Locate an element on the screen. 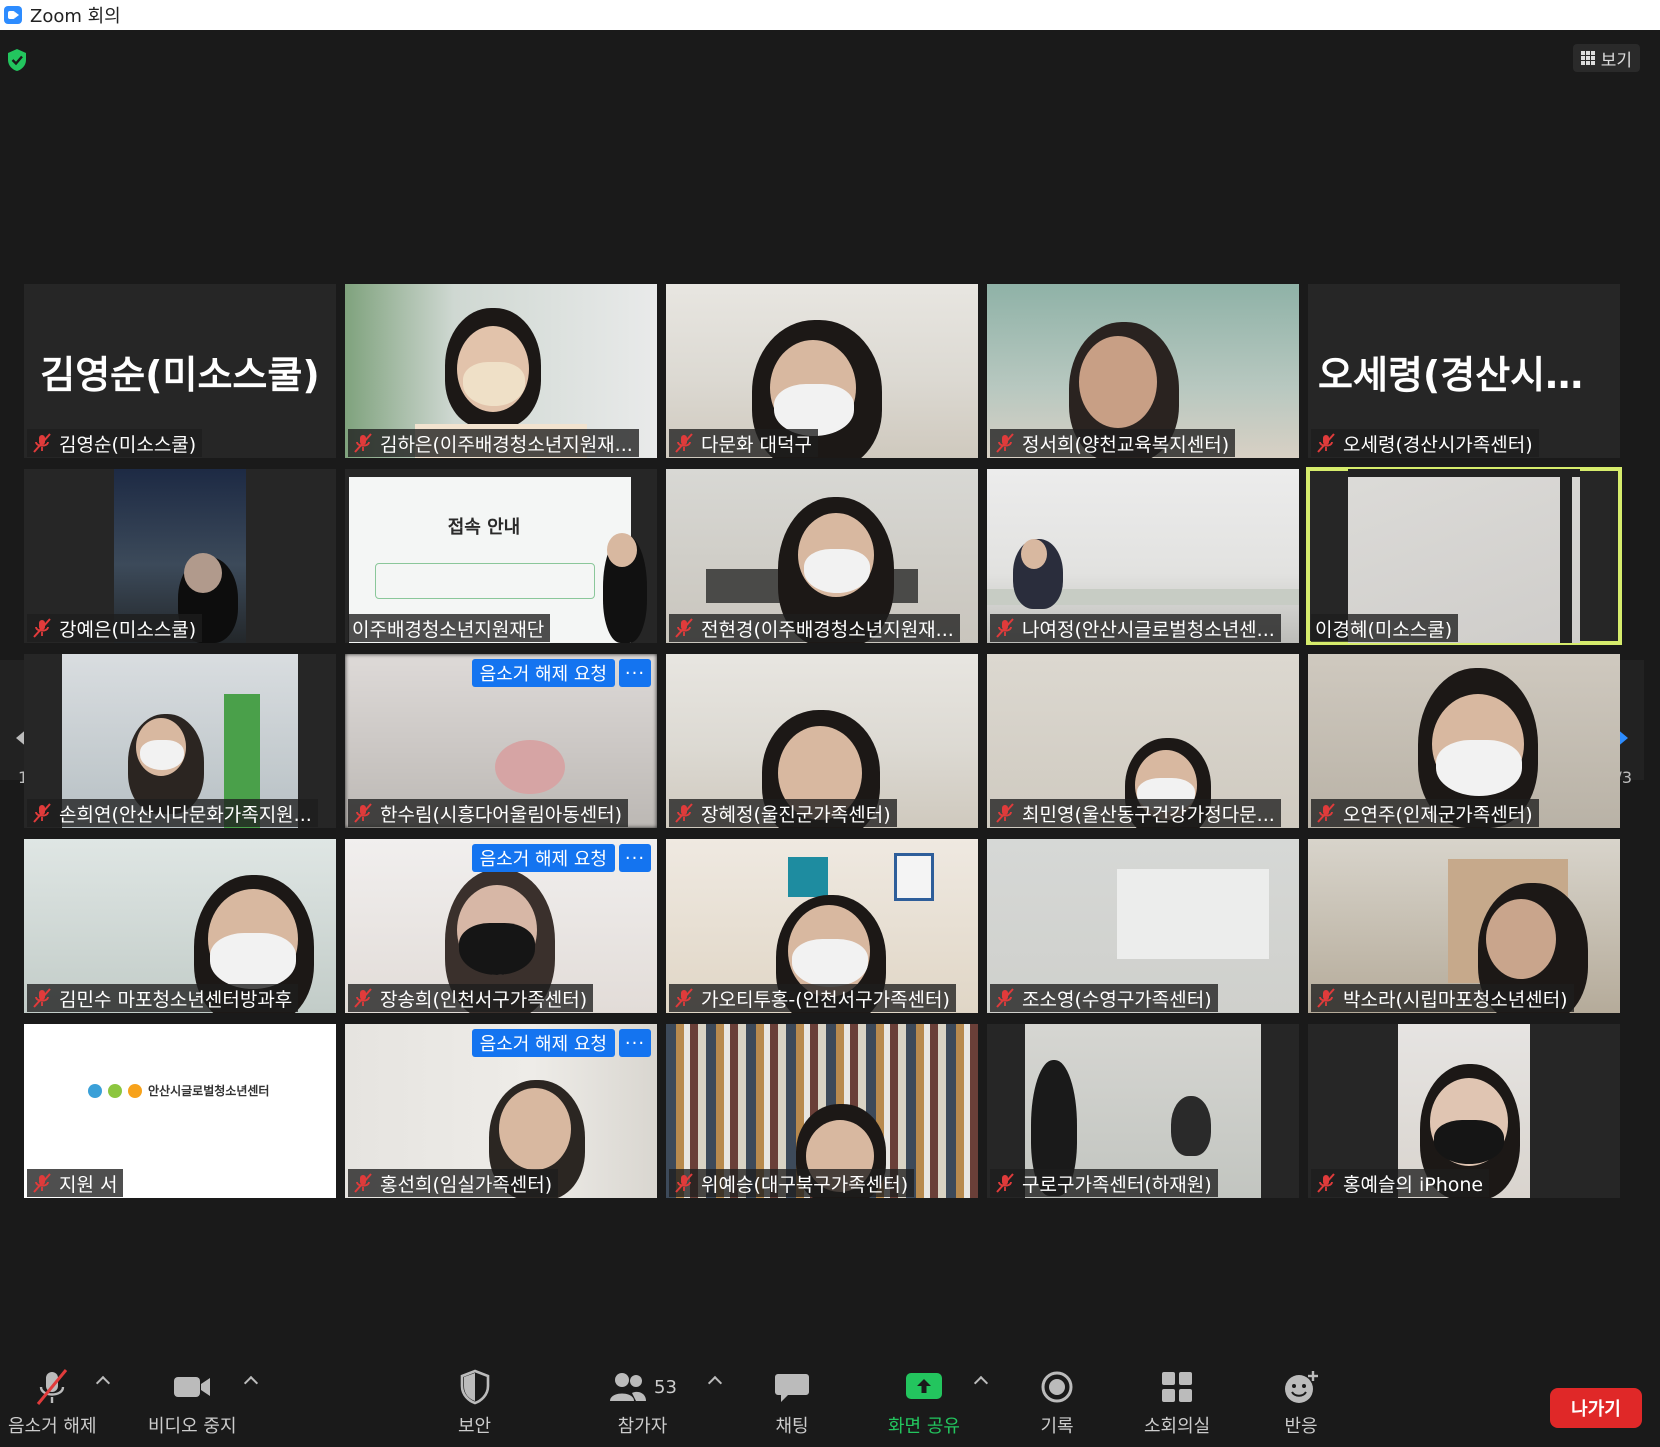 The height and width of the screenshot is (1447, 1660). encryption-shield-icon is located at coordinates (17, 60).